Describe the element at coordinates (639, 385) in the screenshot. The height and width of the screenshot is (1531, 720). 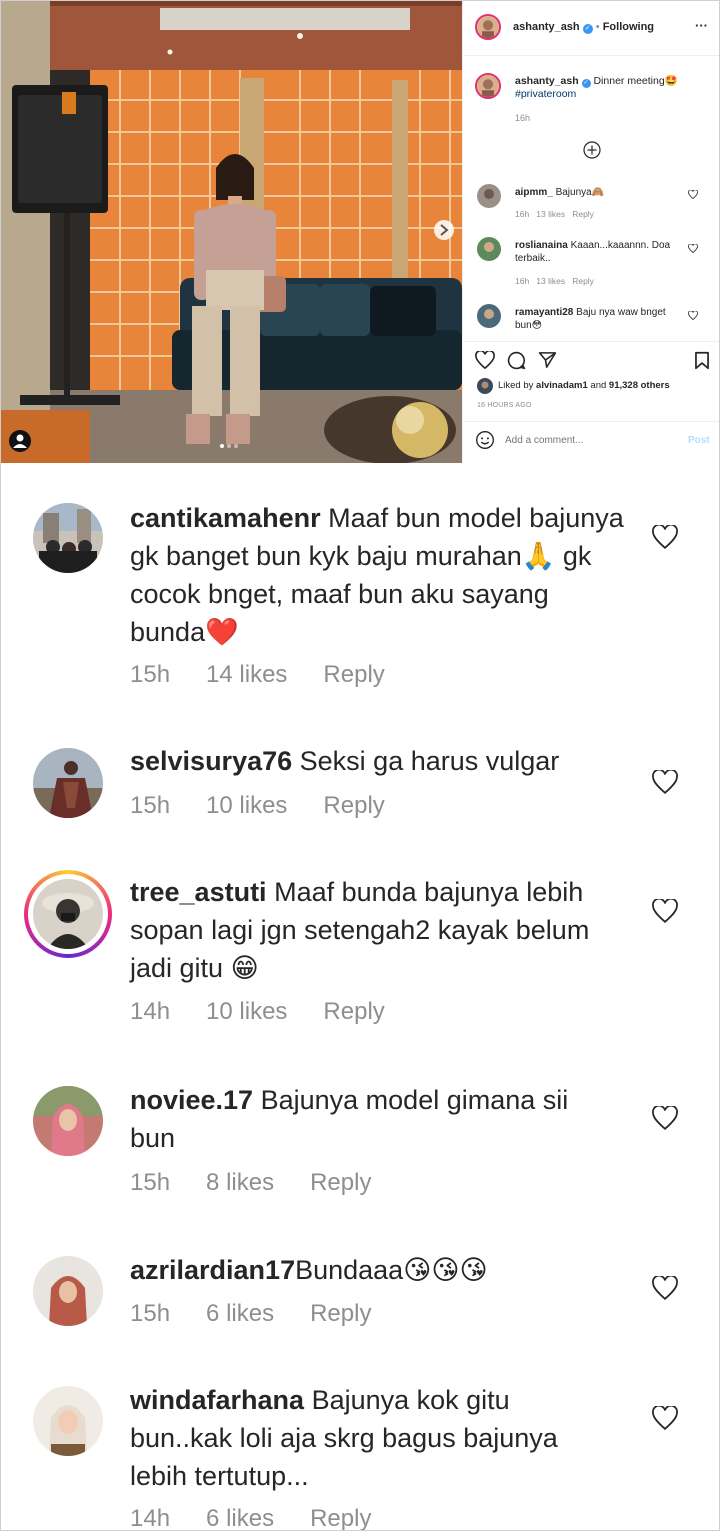
I see `liked-by-count: 91,328 others` at that location.